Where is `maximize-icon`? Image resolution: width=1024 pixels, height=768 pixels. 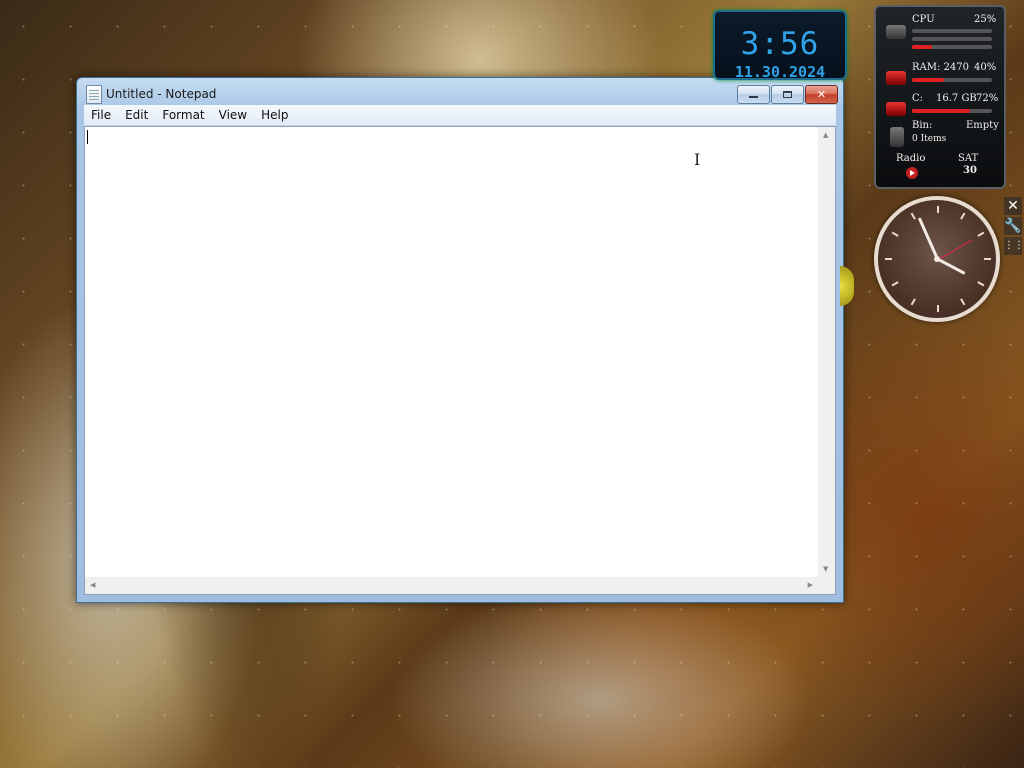
maximize-icon is located at coordinates (787, 94).